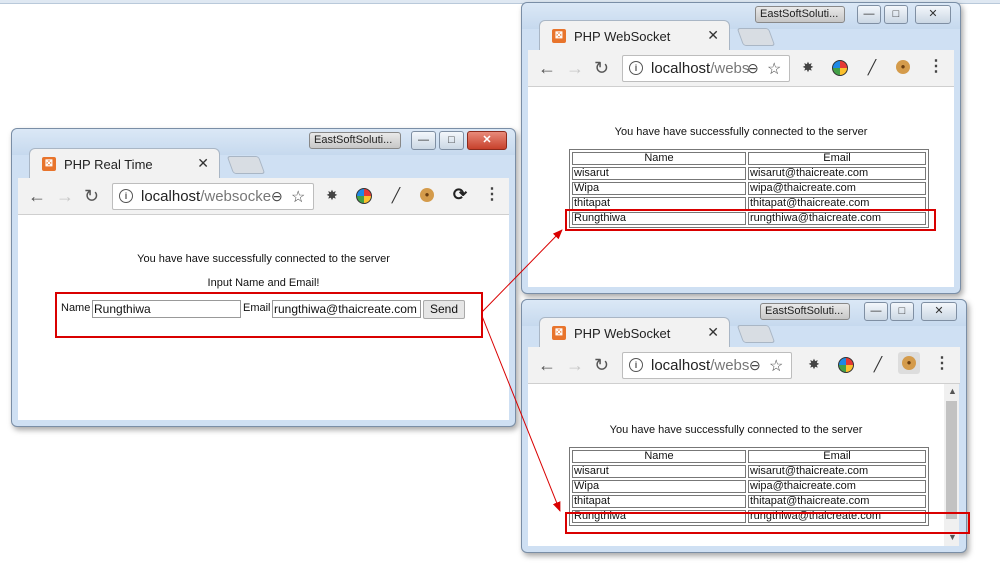 This screenshot has height=577, width=1000. I want to click on address-bar: i localhost/websocke ⊖ ☆, so click(213, 196).